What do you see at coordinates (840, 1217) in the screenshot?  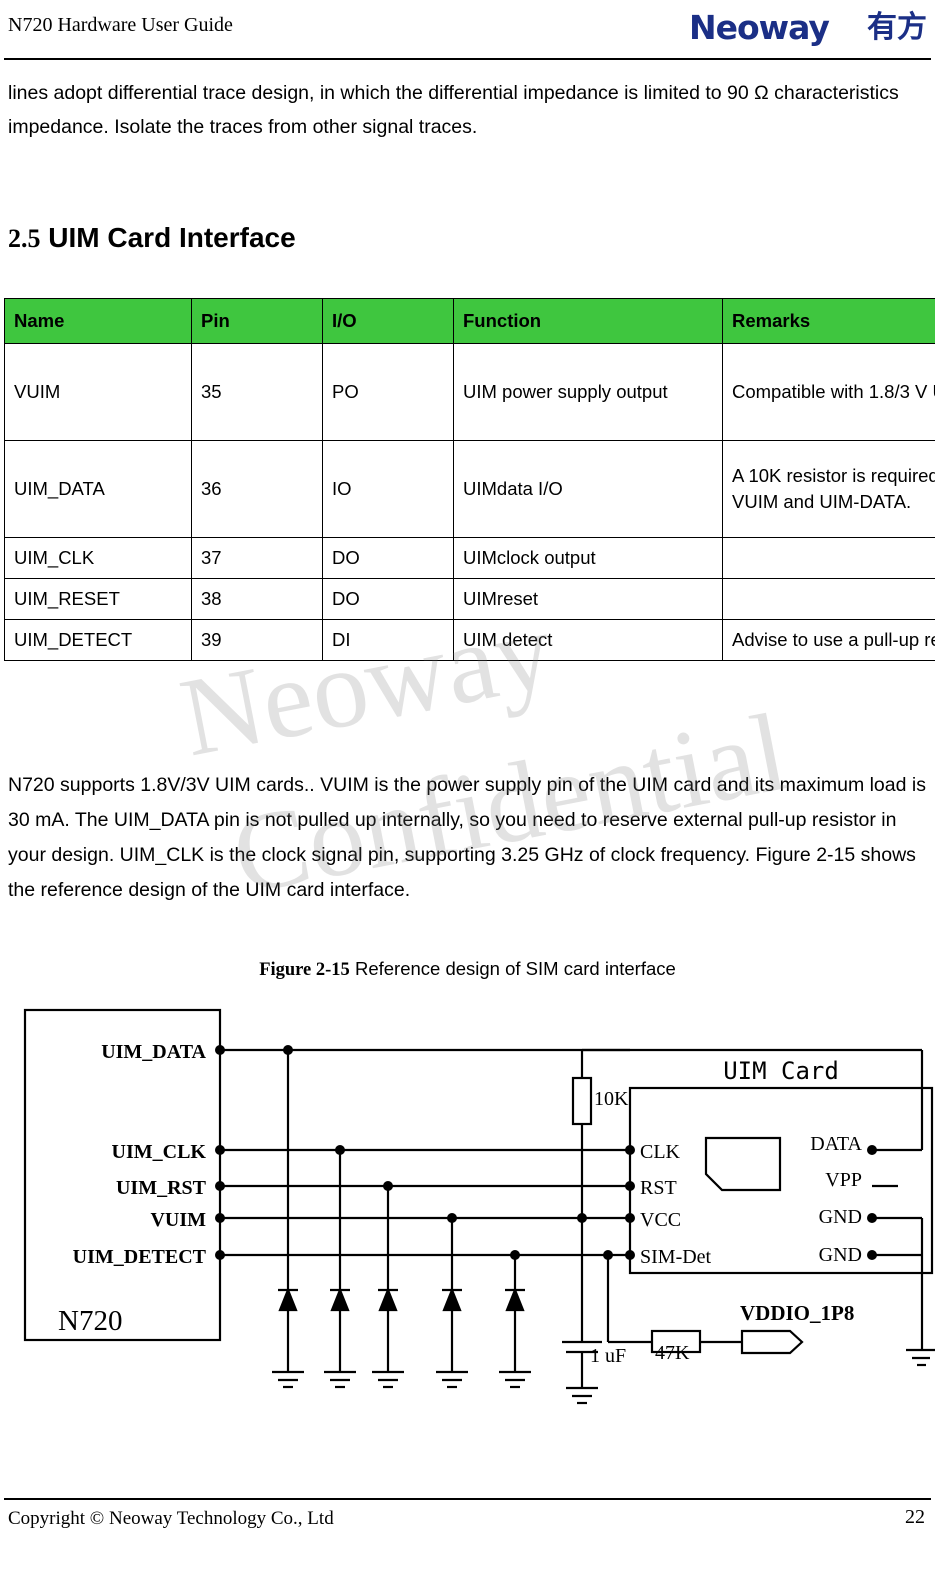 I see `figure-label-card-gnd1: GND` at bounding box center [840, 1217].